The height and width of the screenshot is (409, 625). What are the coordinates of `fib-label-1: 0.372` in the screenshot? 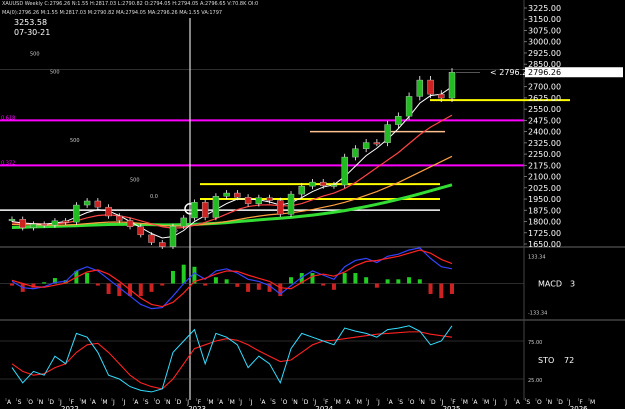 It's located at (8, 163).